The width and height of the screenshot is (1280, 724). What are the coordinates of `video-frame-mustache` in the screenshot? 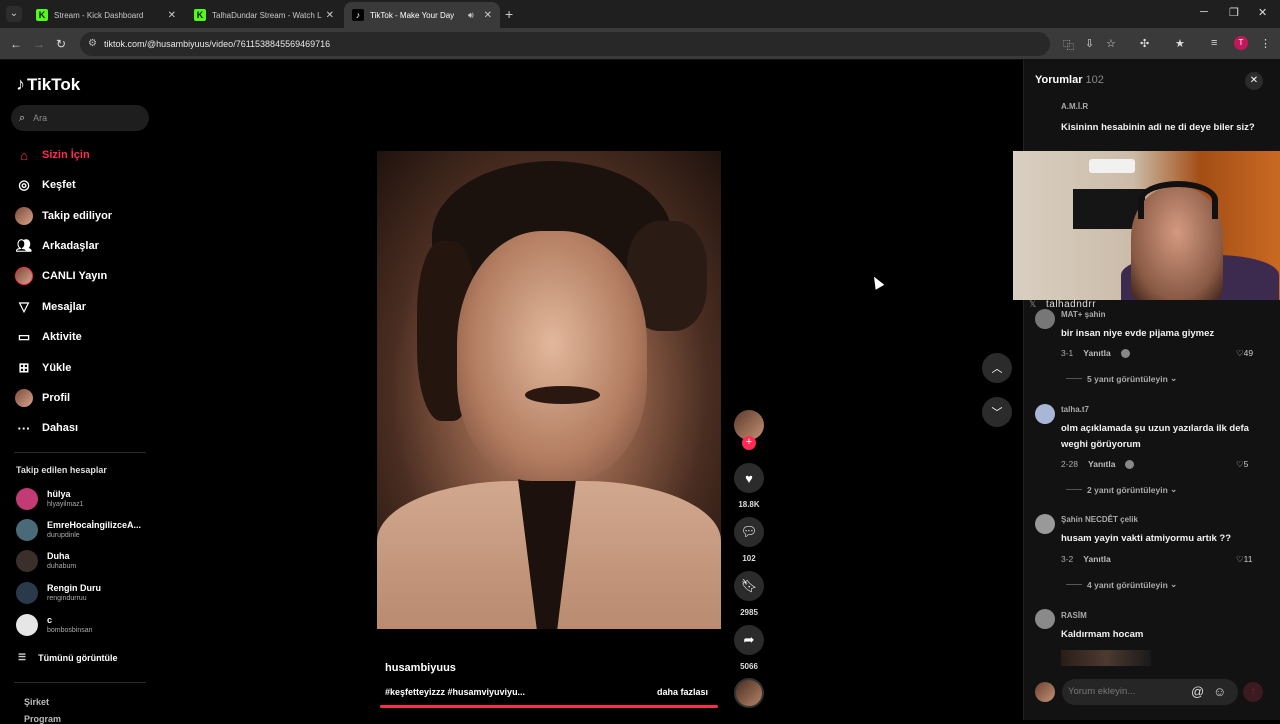 It's located at (562, 395).